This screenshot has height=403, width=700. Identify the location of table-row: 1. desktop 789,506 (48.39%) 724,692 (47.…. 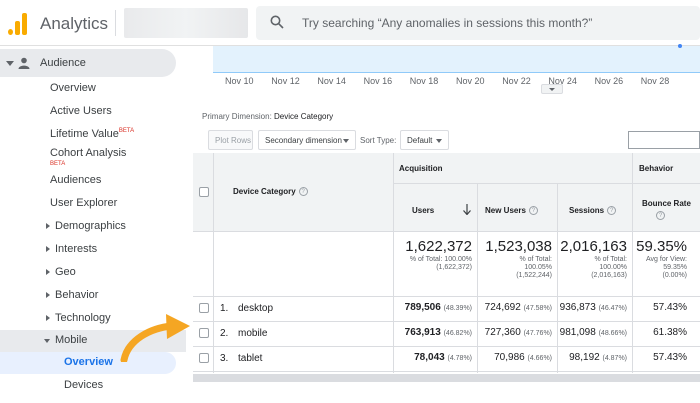
(446, 308).